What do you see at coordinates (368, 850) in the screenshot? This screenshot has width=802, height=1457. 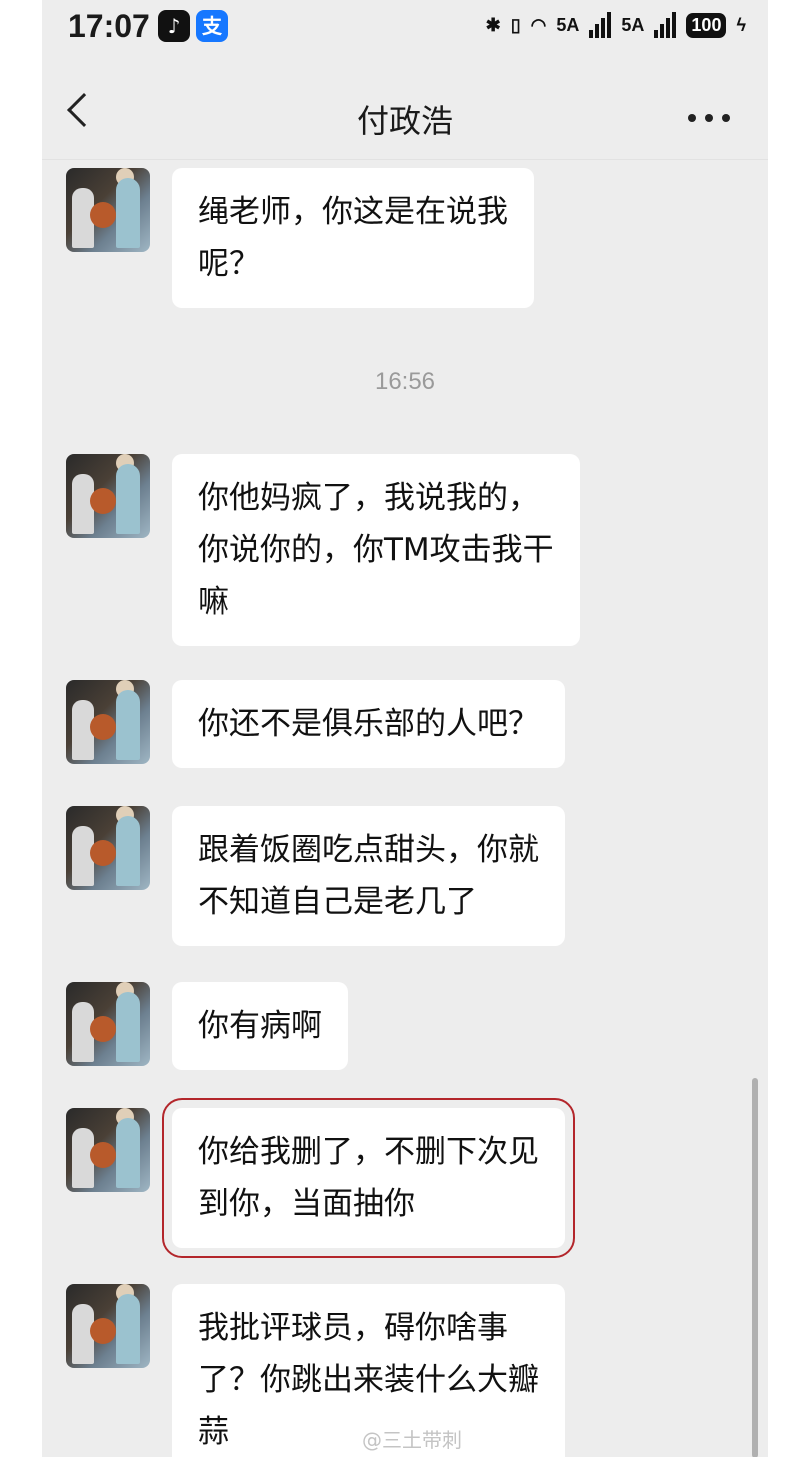 I see `message-line: 跟着饭圈吃点甜头，你就` at bounding box center [368, 850].